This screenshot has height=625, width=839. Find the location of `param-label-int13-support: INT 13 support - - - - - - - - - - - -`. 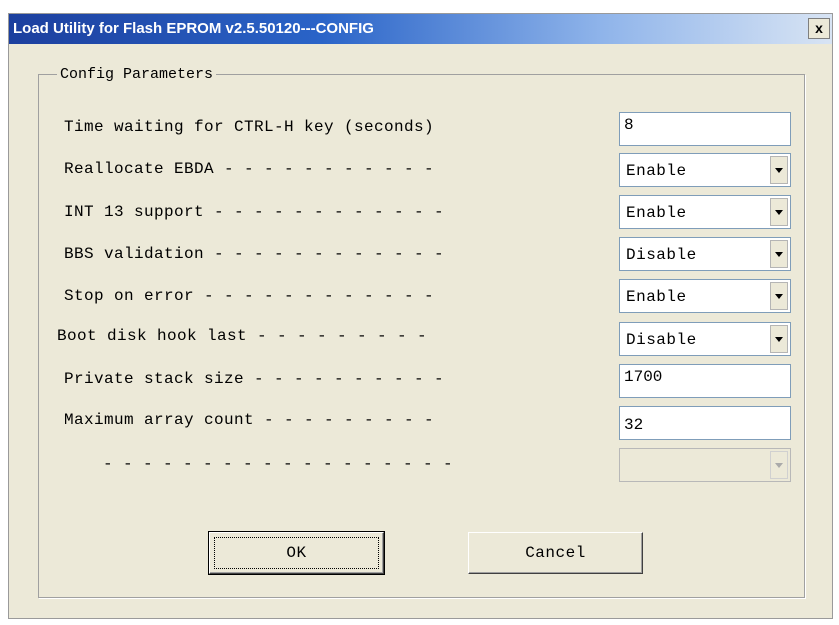

param-label-int13-support: INT 13 support - - - - - - - - - - - - is located at coordinates (254, 212).